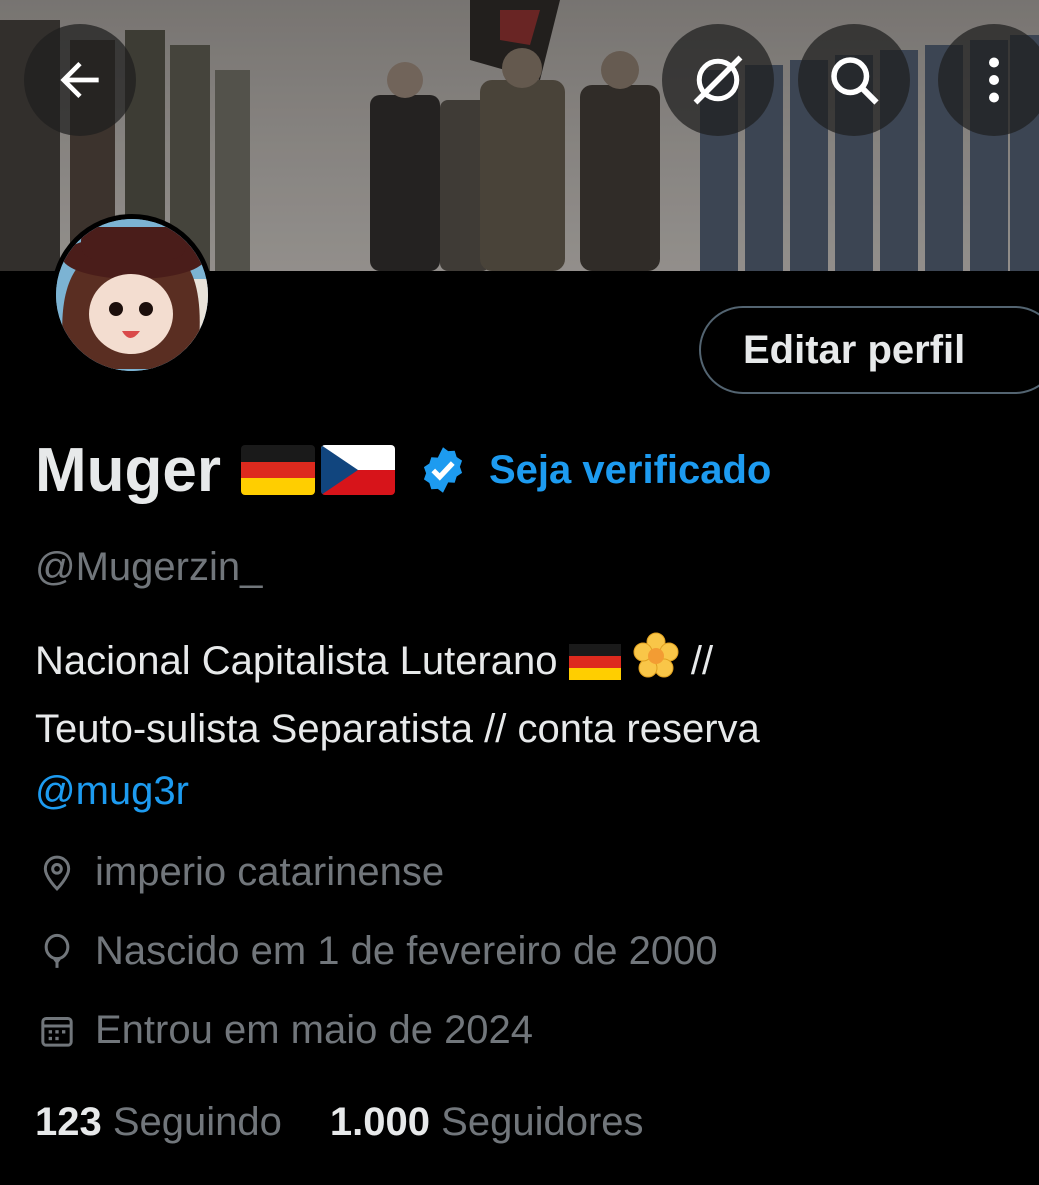  I want to click on arrow-left-icon, so click(79, 80).